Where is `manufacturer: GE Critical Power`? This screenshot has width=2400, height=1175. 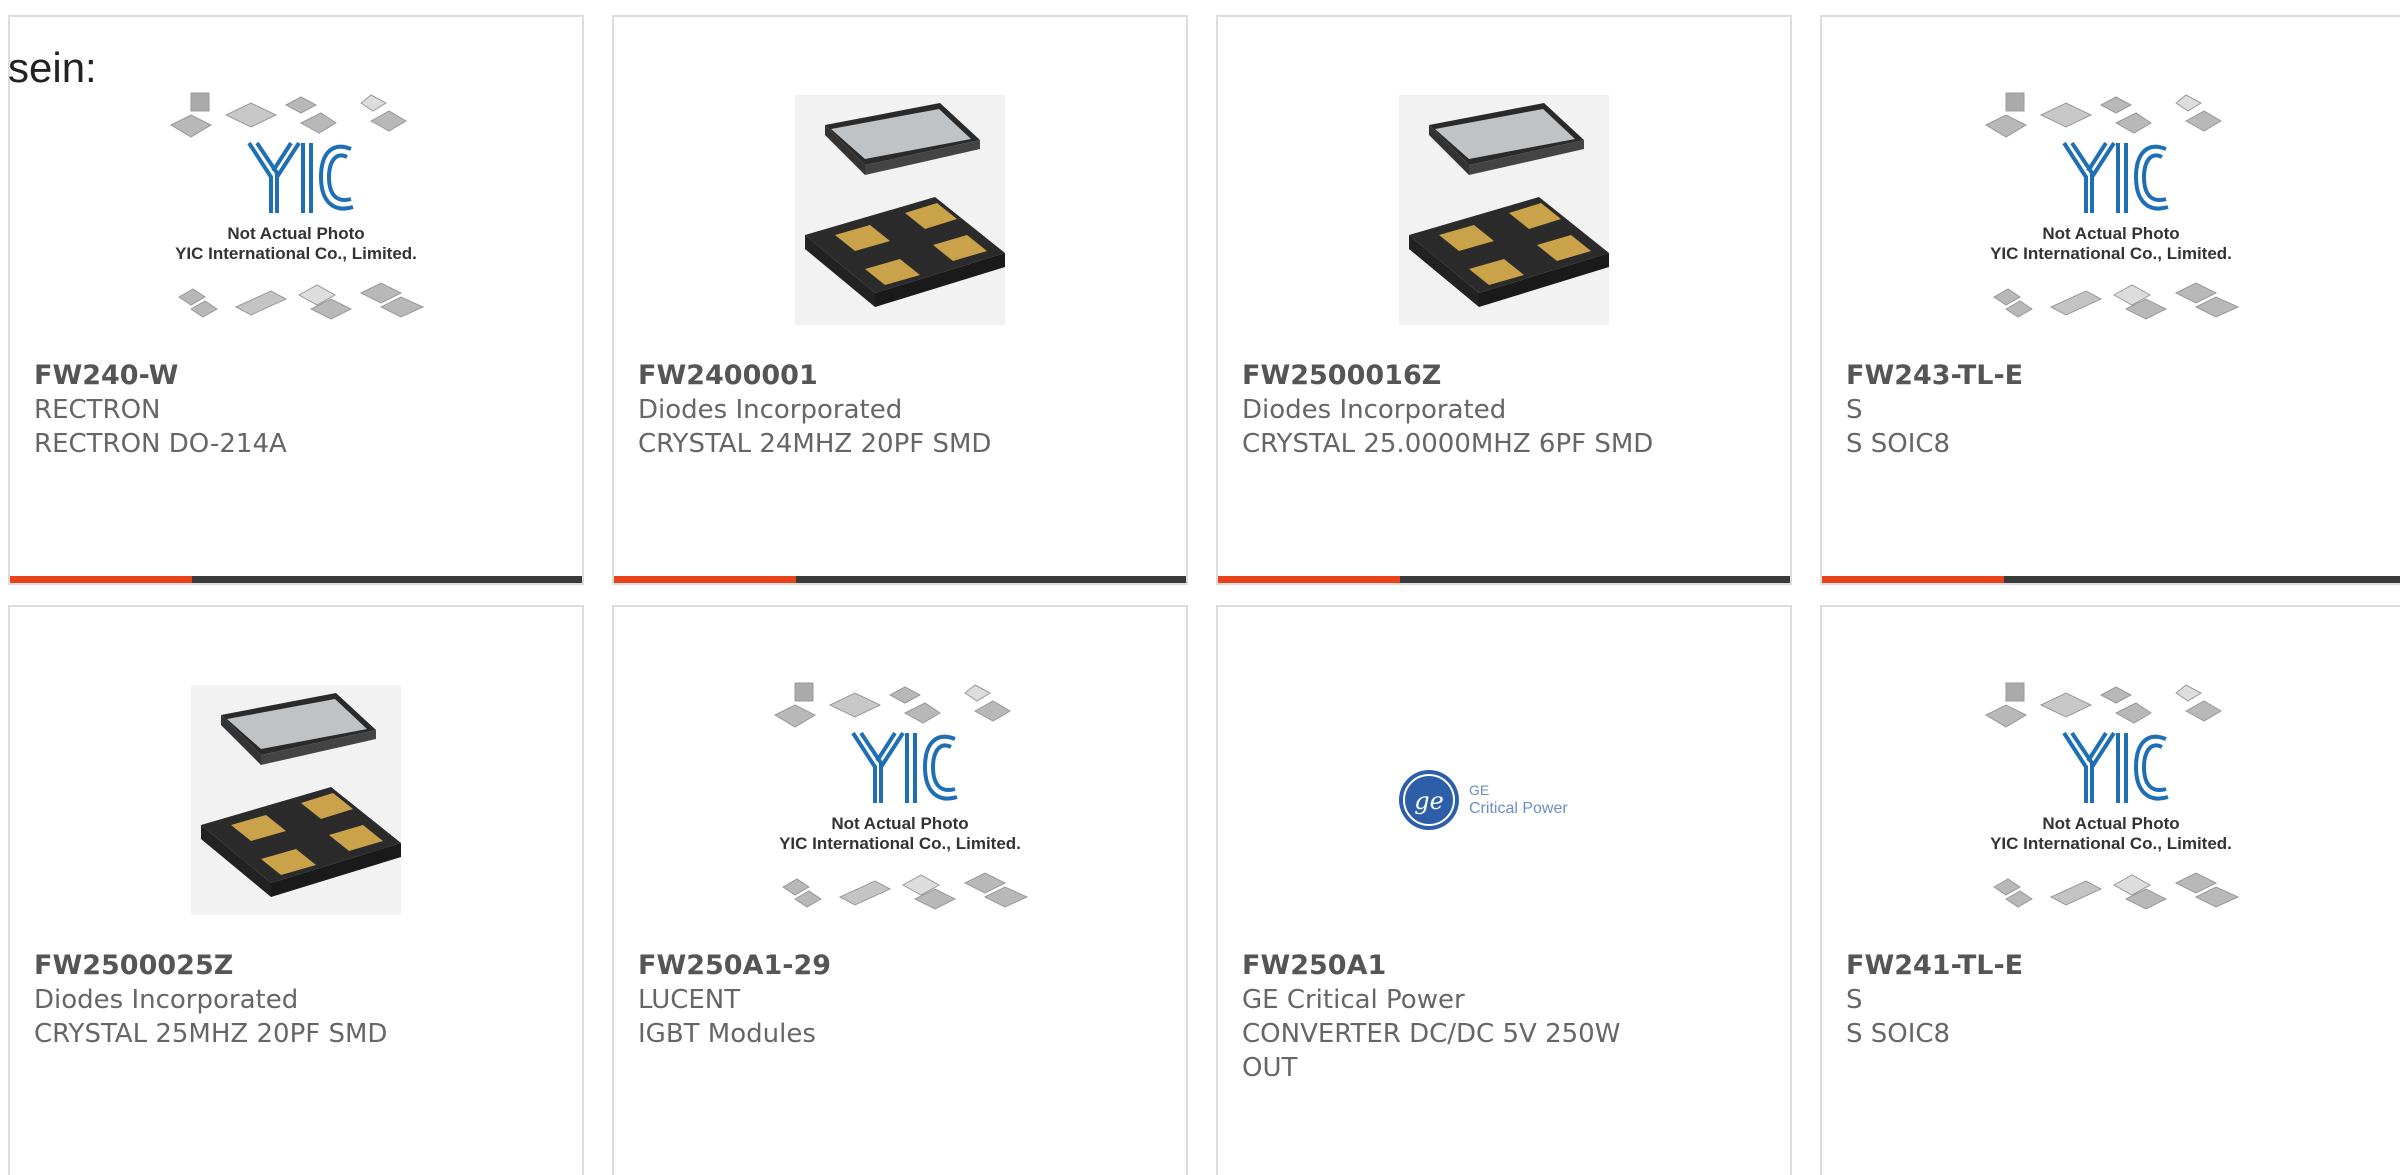 manufacturer: GE Critical Power is located at coordinates (1353, 1000).